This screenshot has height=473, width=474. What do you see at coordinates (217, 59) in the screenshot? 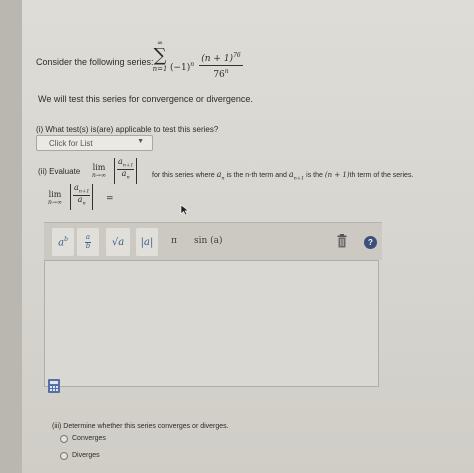
I see `term-numerator-base: (n + 1)` at bounding box center [217, 59].